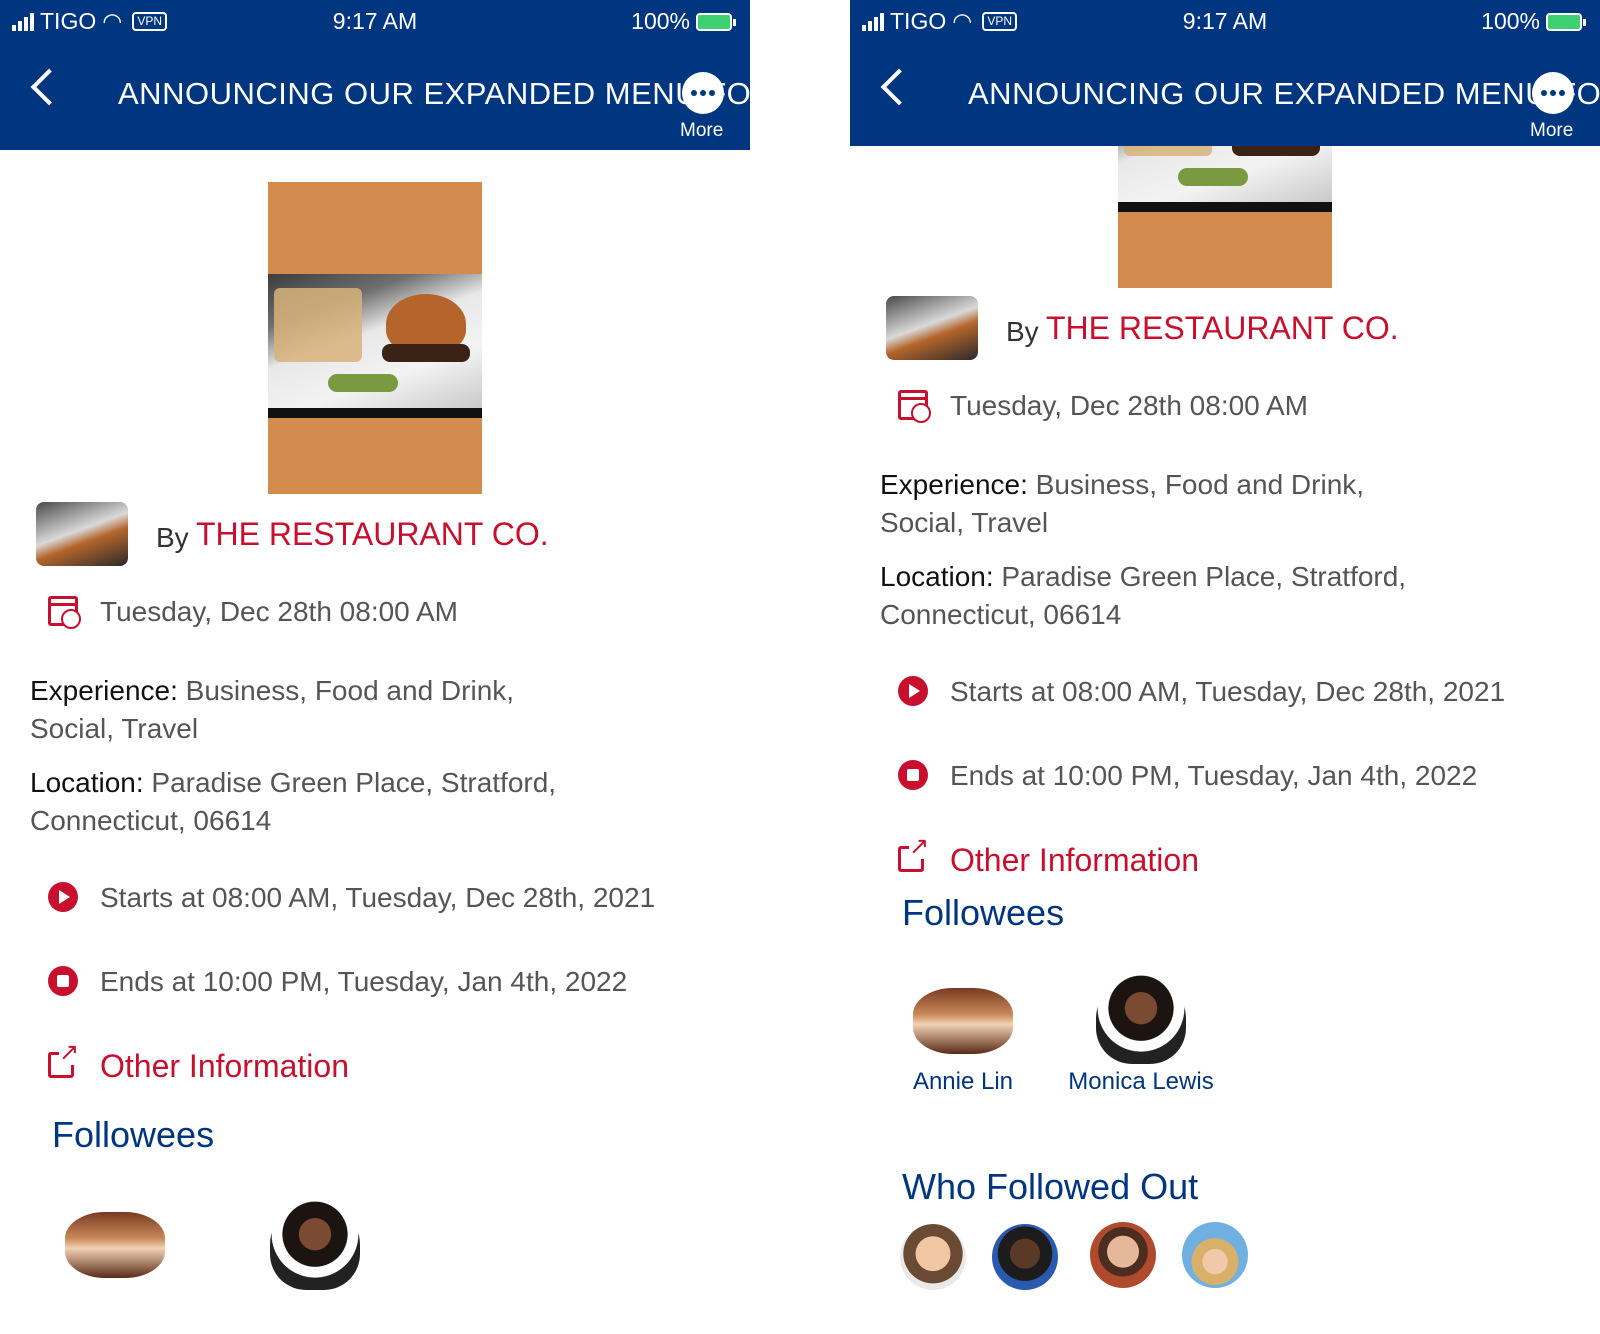 The image size is (1600, 1334). What do you see at coordinates (963, 1082) in the screenshot?
I see `followee-name: Annie Lin` at bounding box center [963, 1082].